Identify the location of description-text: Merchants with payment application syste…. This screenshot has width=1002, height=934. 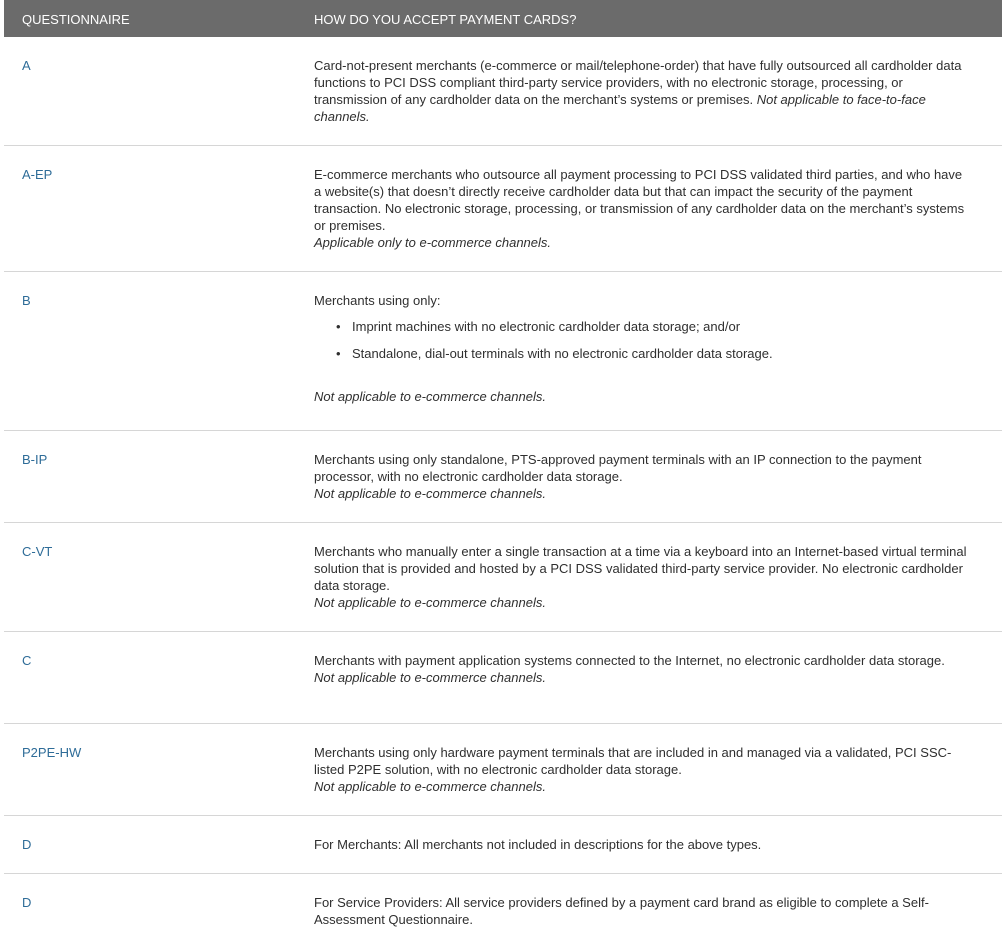
(629, 660).